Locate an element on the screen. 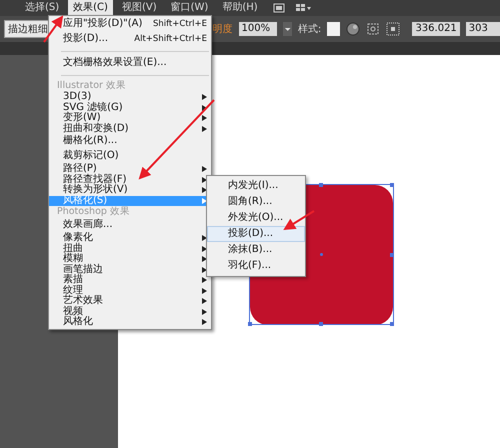 Image resolution: width=500 pixels, height=448 pixels. menu-section-header: Photoshop 效果 is located at coordinates (93, 212).